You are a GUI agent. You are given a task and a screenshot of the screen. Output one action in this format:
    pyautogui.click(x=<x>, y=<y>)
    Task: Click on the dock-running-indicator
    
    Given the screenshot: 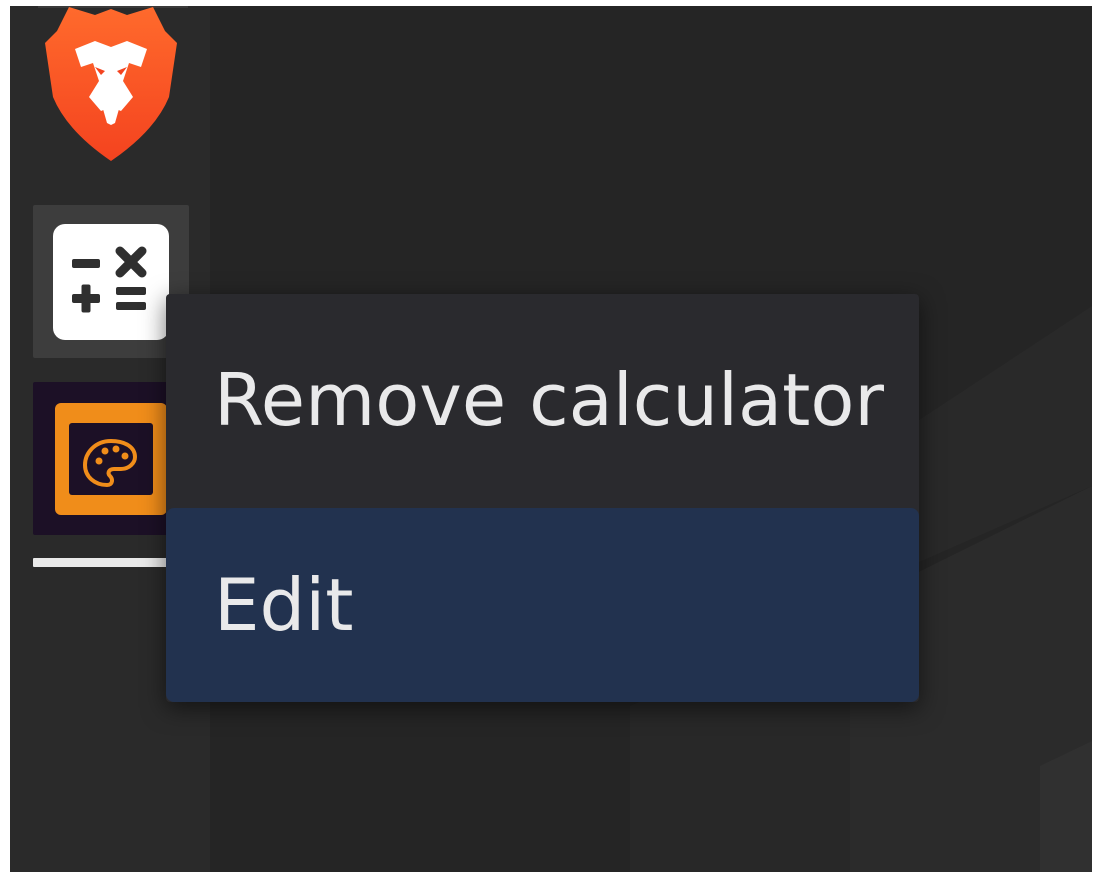 What is the action you would take?
    pyautogui.click(x=103, y=562)
    